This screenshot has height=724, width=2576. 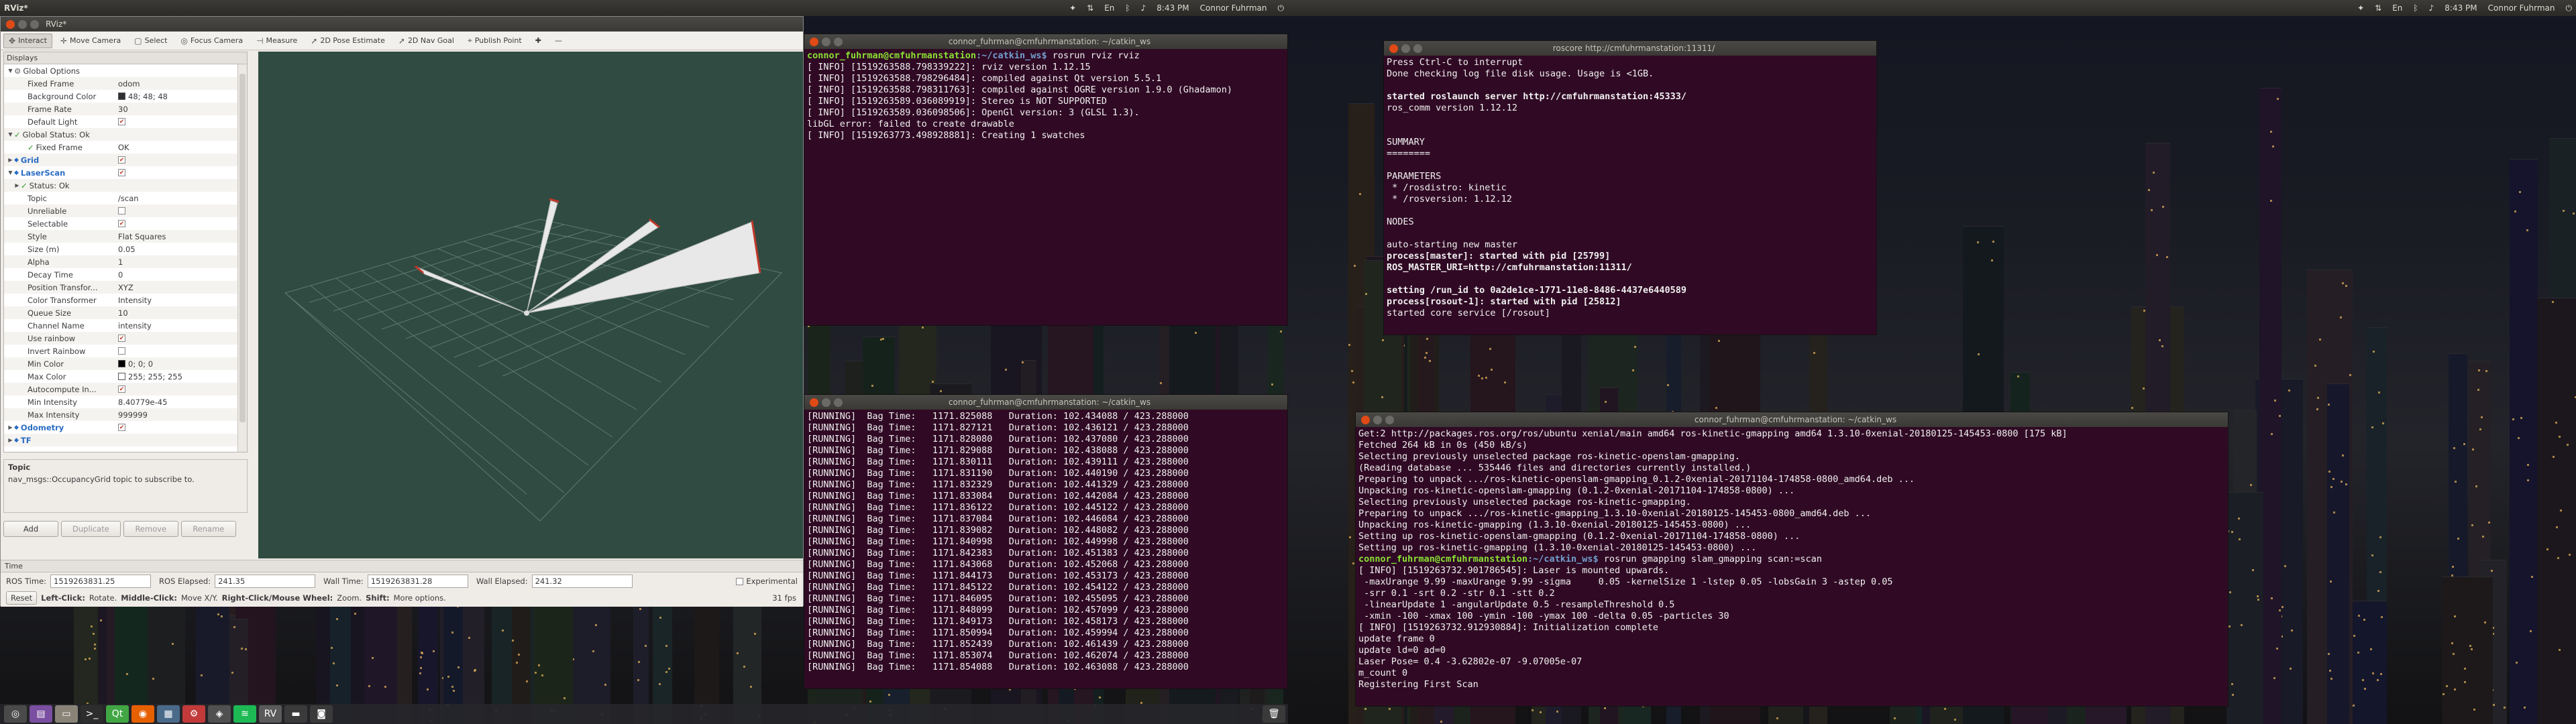 I want to click on display-row: Max Color 255; 255; 255, so click(x=120, y=376).